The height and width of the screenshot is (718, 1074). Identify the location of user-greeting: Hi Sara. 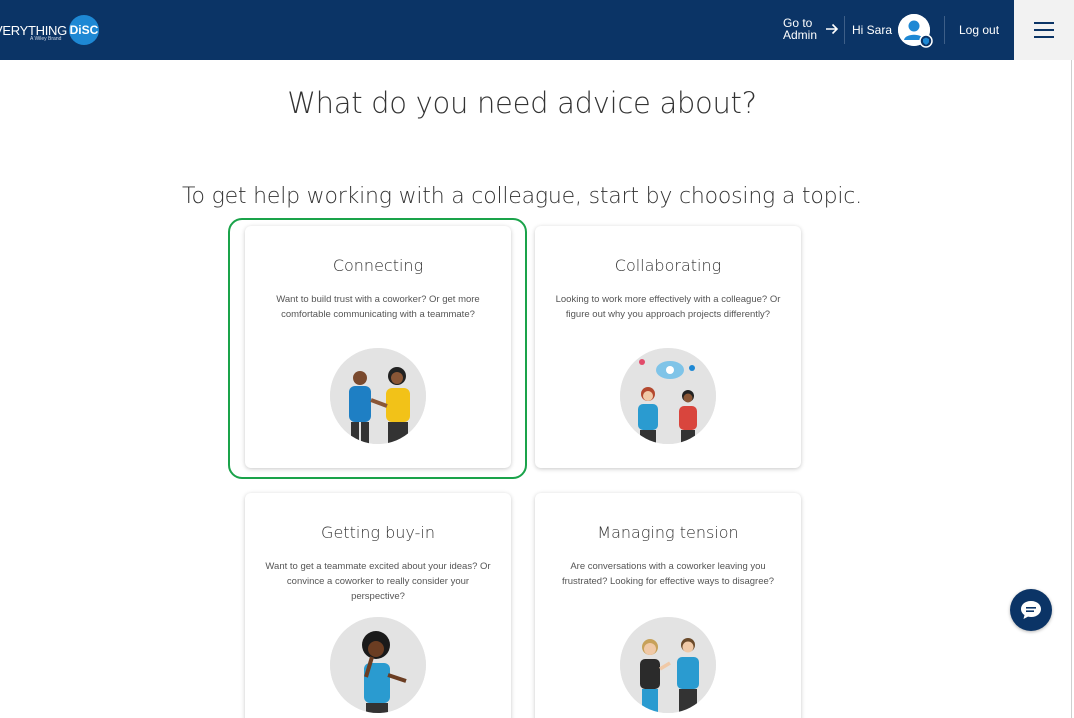
(872, 30).